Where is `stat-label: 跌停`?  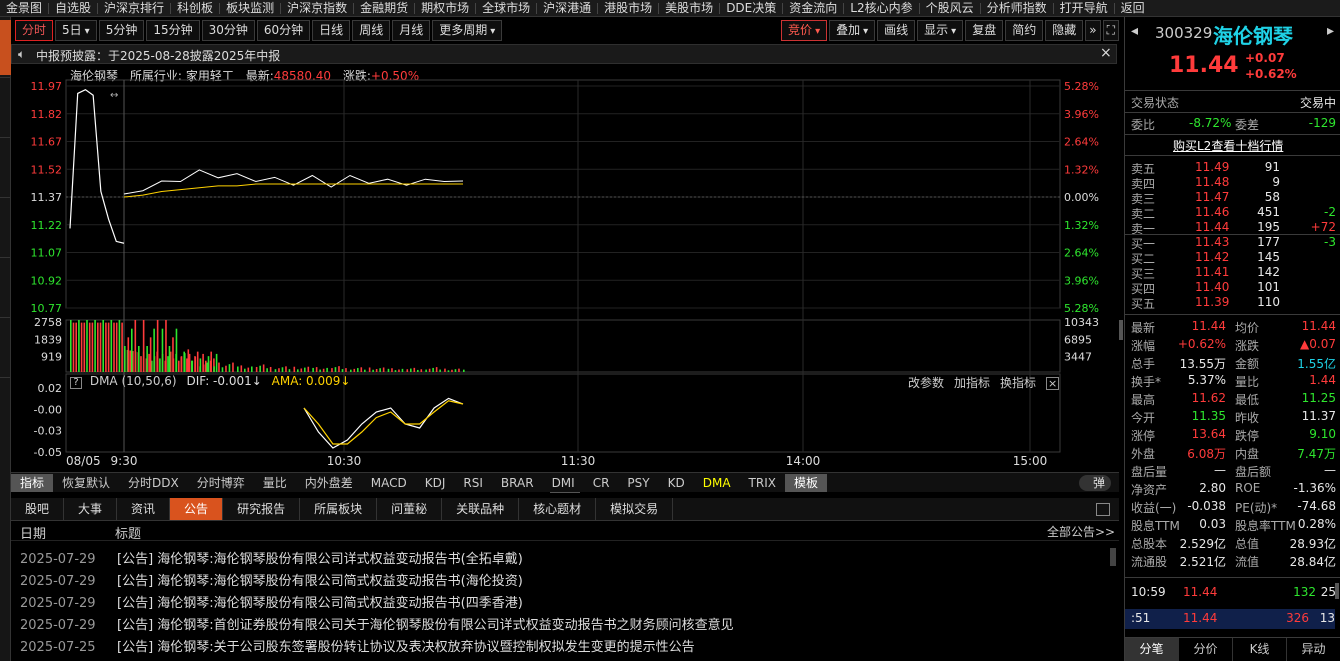
stat-label: 跌停 is located at coordinates (1247, 436).